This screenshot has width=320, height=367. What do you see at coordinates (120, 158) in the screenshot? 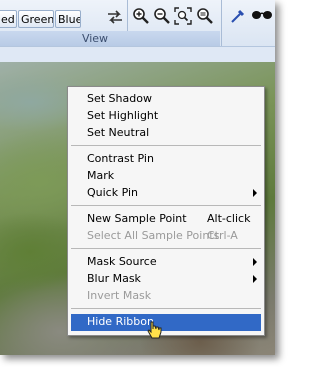
I see `menu-item-label: Contrast Pin` at bounding box center [120, 158].